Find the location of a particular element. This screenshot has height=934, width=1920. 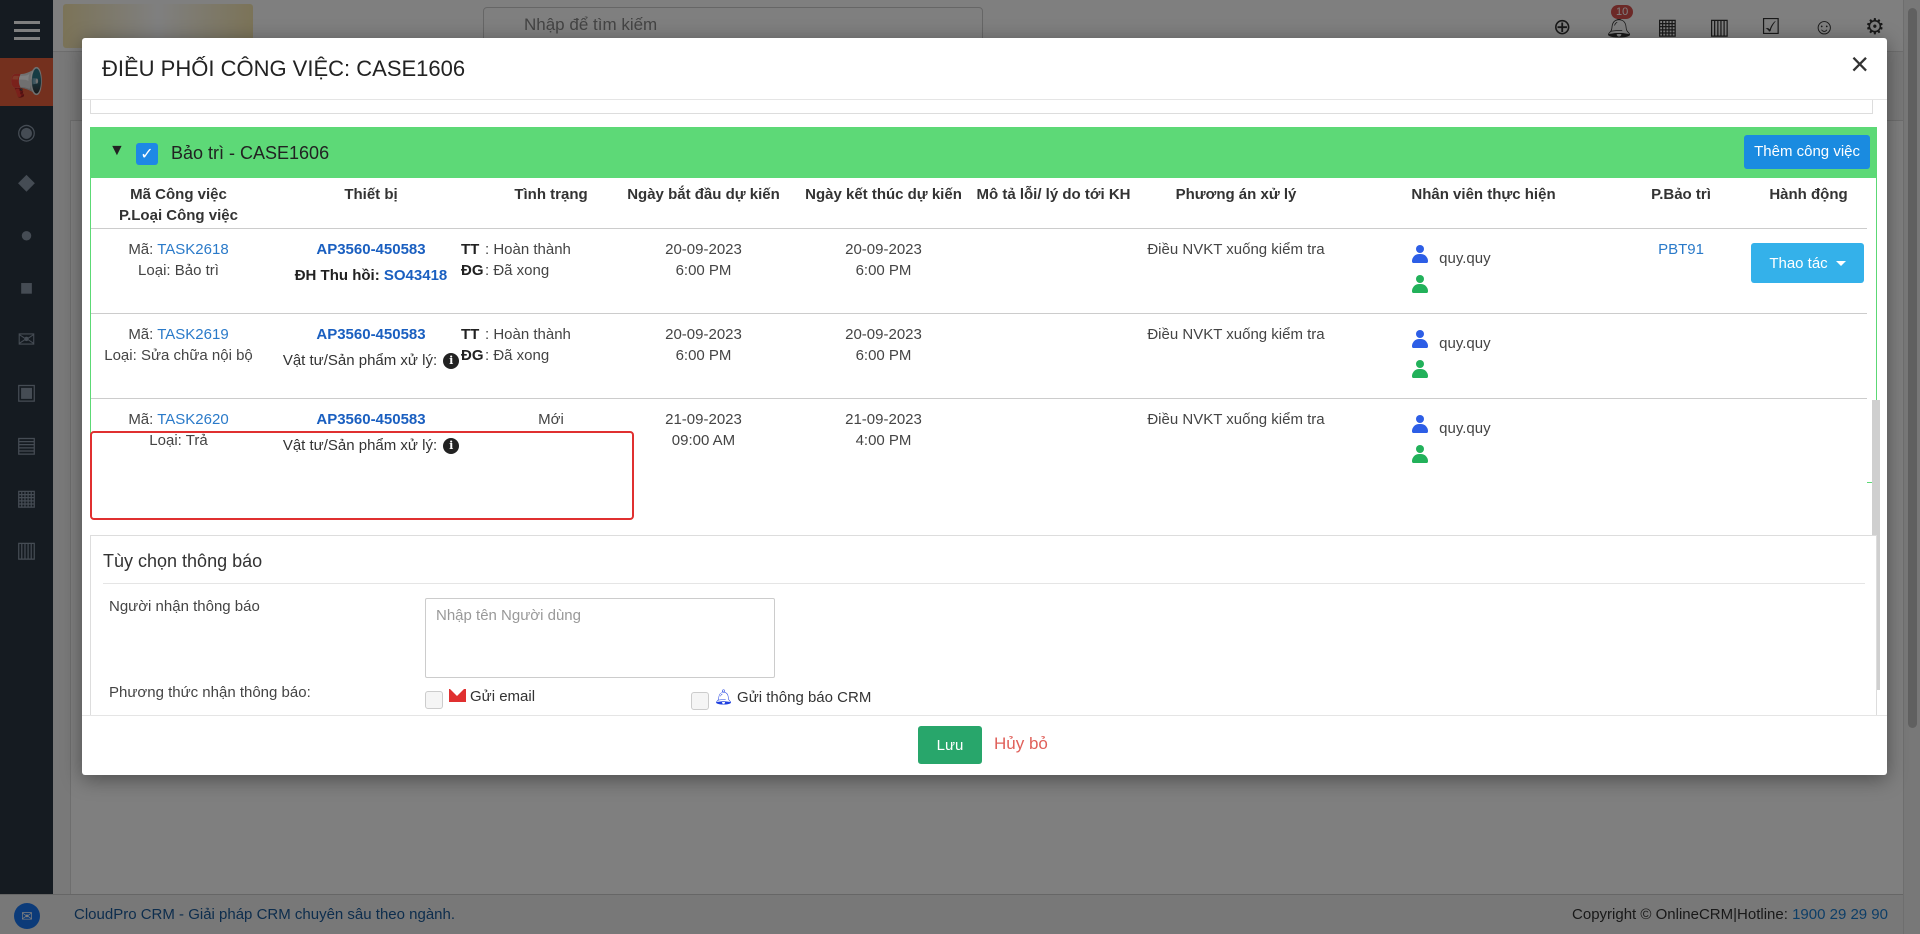

end-date-cell: 21-09-2023 4:00 PM is located at coordinates (883, 430).